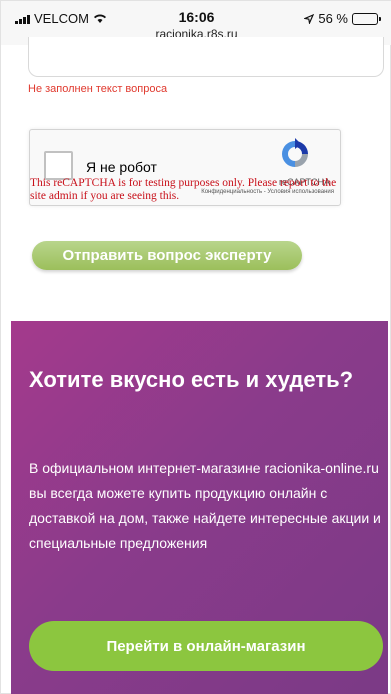 Image resolution: width=391 pixels, height=694 pixels. I want to click on location-arrow-icon, so click(309, 18).